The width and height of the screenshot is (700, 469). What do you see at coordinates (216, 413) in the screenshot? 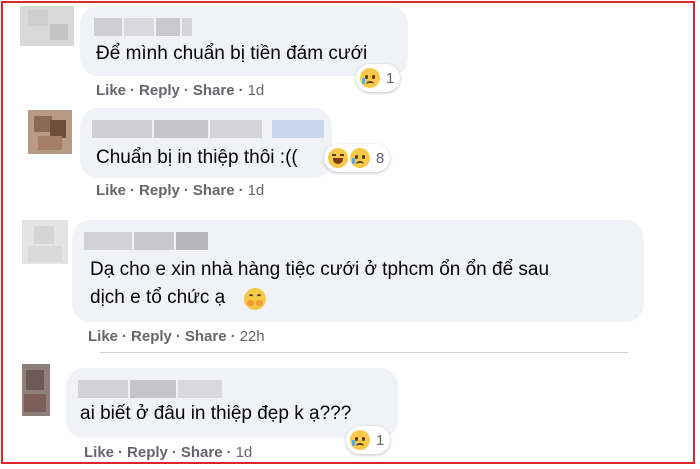
I see `comment-text: ai biết ở đâu in thiệp đẹp k ạ???` at bounding box center [216, 413].